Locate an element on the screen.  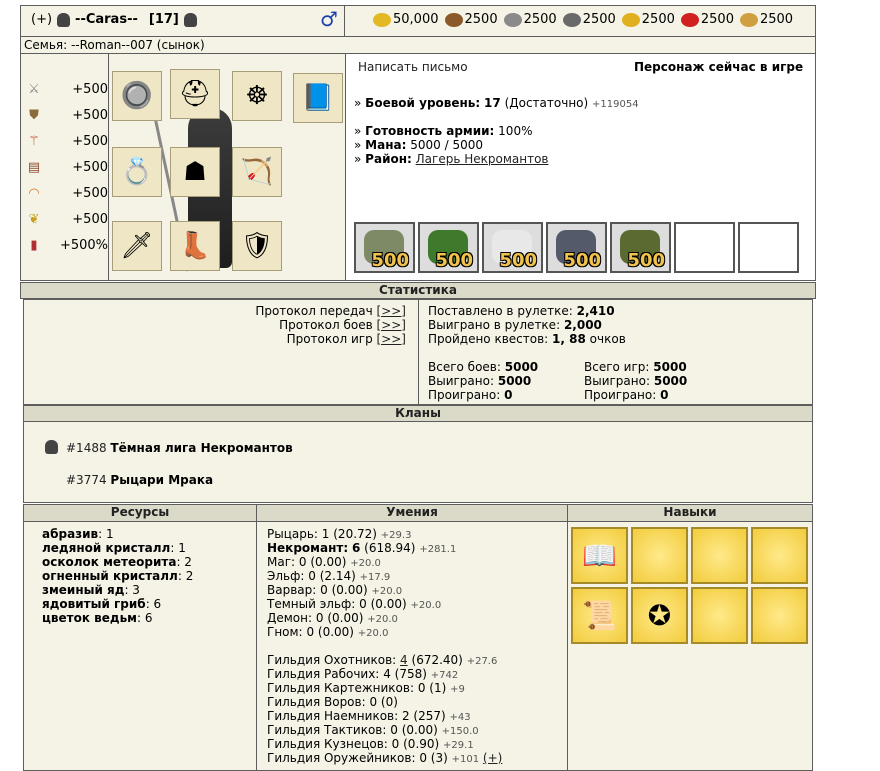
ore-icon is located at coordinates (512, 19).